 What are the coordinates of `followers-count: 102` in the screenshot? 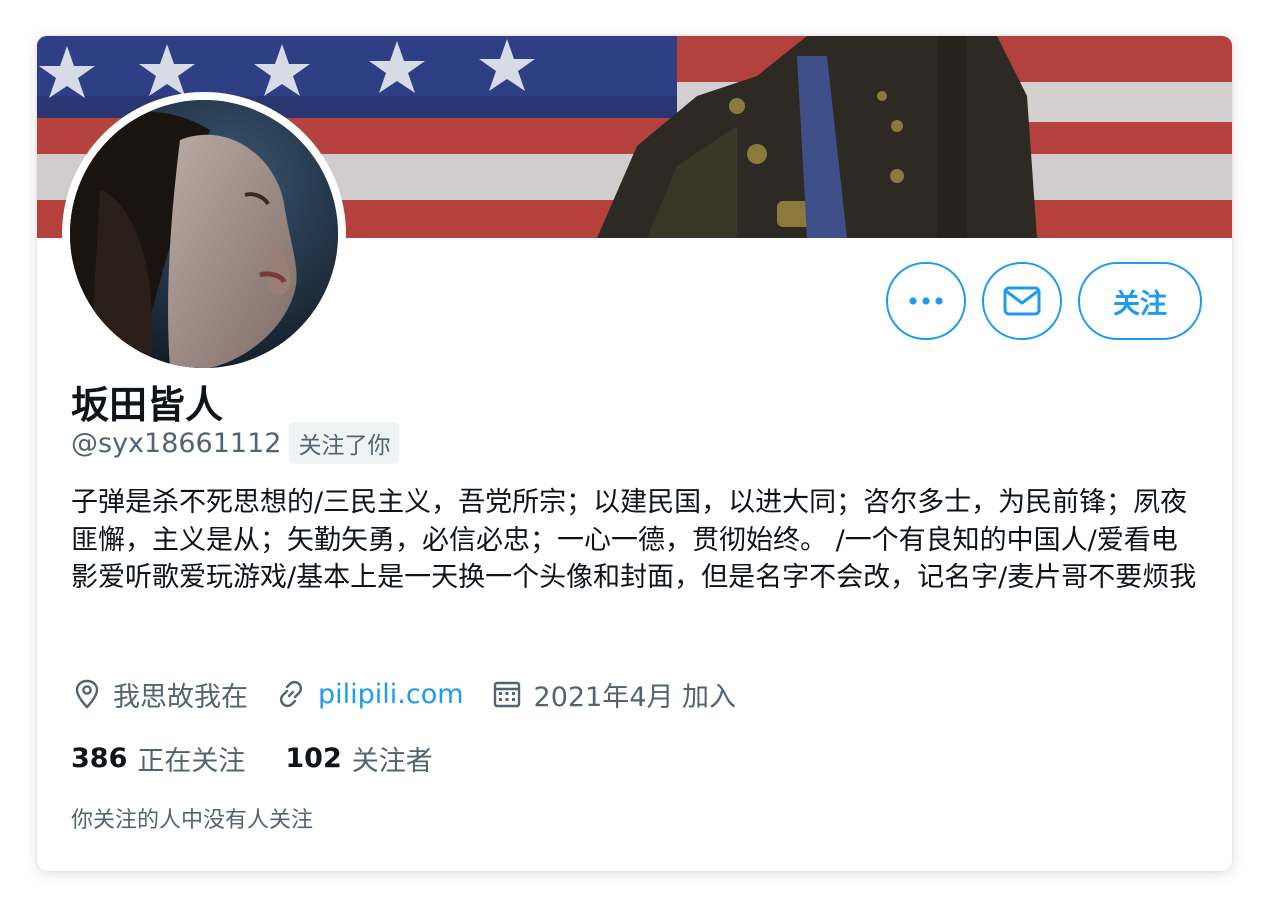 It's located at (313, 758).